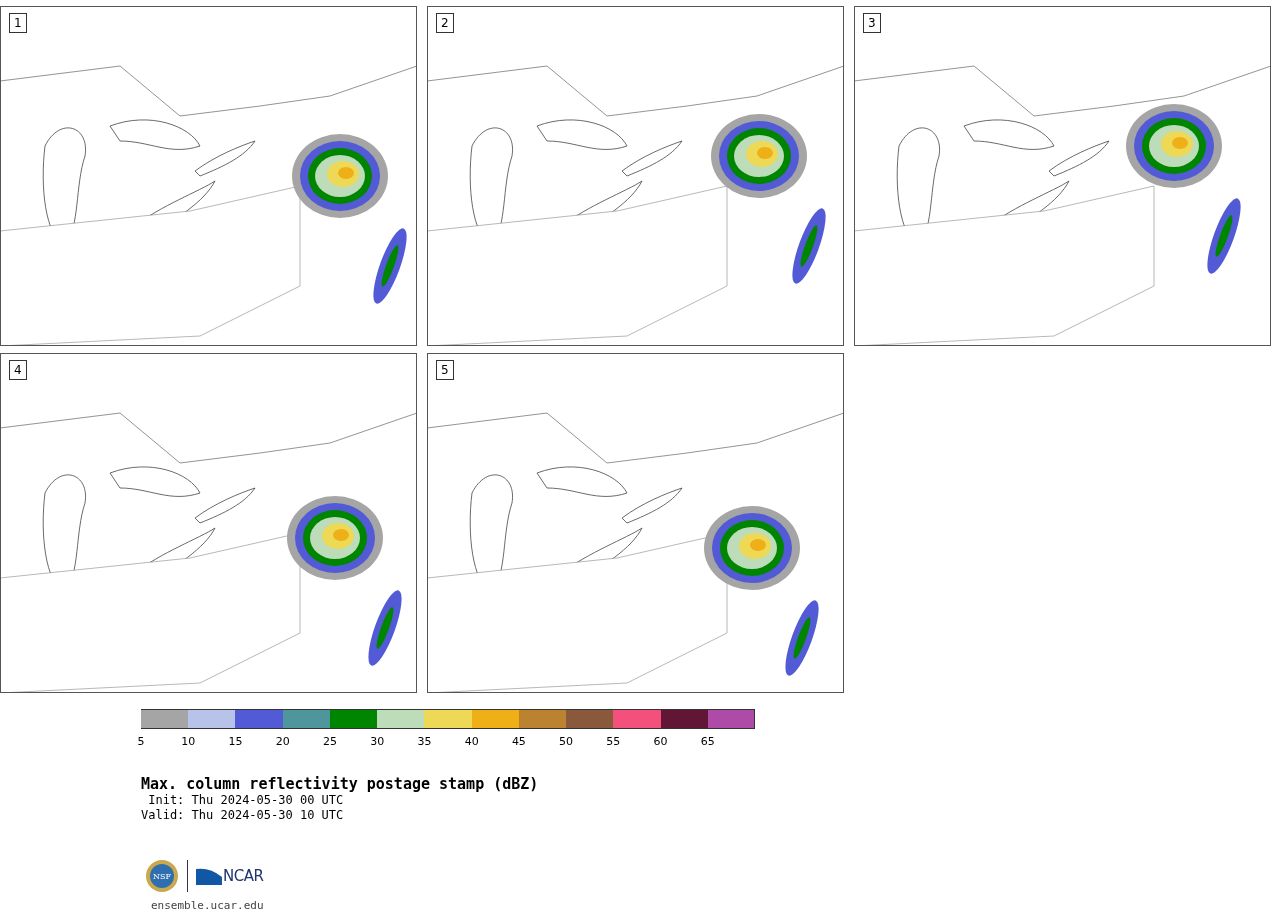 Image resolution: width=1280 pixels, height=910 pixels. Describe the element at coordinates (18, 370) in the screenshot. I see `panel-number: 4` at that location.